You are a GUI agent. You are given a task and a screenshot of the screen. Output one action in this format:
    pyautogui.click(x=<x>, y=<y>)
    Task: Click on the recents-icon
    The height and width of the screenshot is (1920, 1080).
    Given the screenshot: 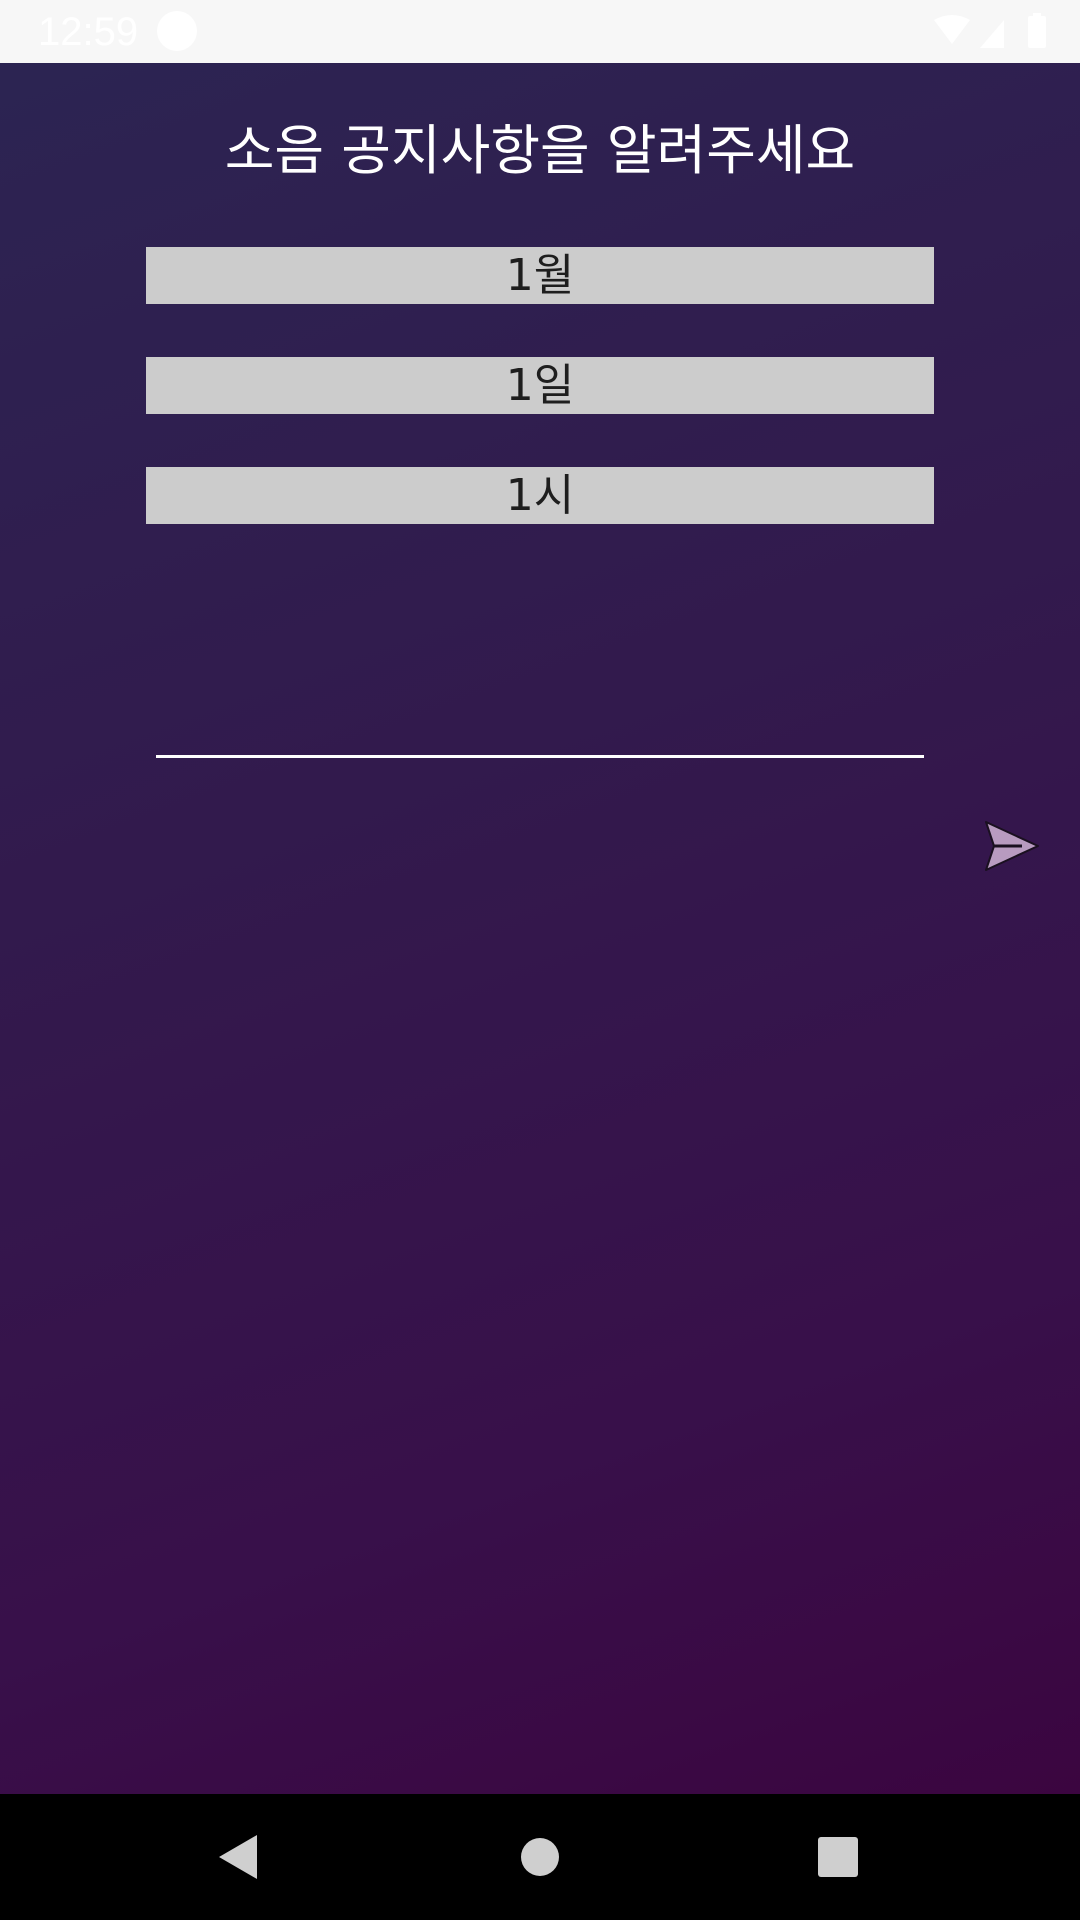 What is the action you would take?
    pyautogui.click(x=838, y=1857)
    